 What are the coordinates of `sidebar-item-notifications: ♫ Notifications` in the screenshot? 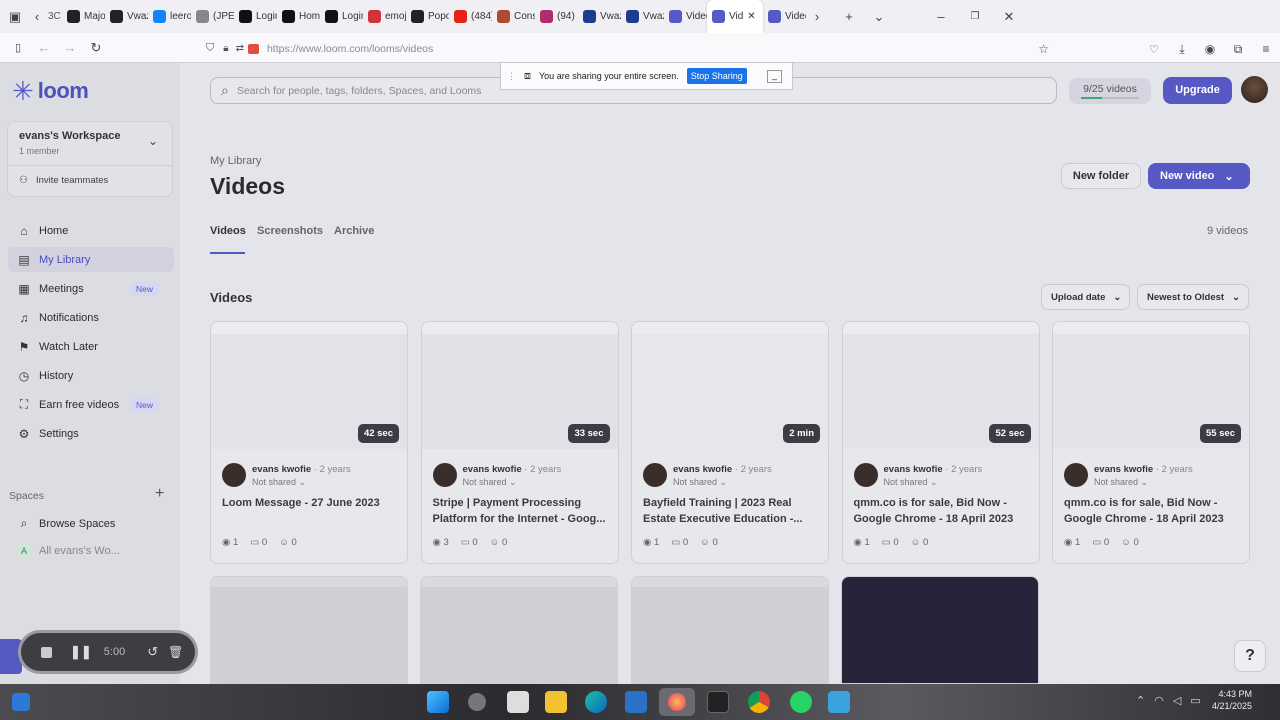 It's located at (91, 317).